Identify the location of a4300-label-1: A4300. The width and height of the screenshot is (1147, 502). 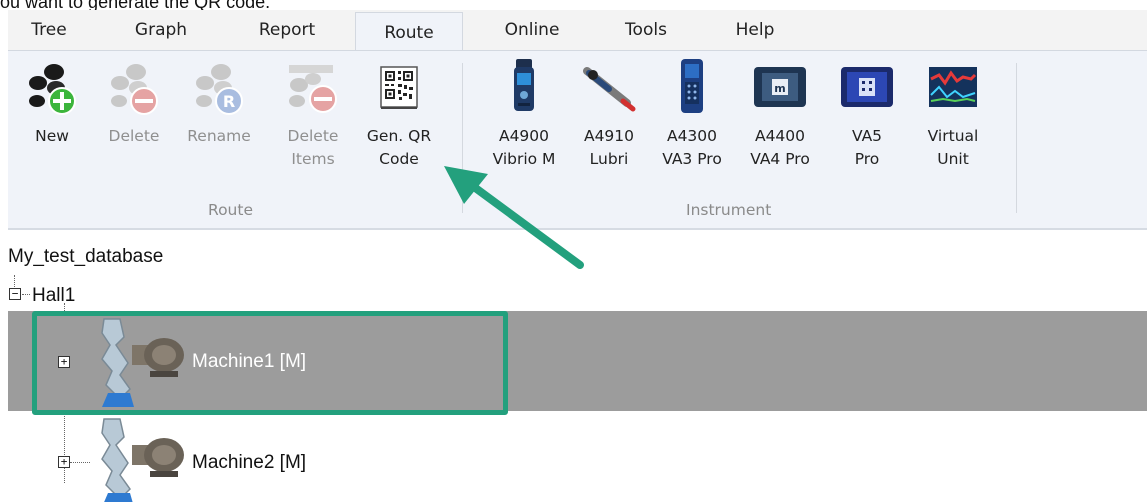
(692, 136).